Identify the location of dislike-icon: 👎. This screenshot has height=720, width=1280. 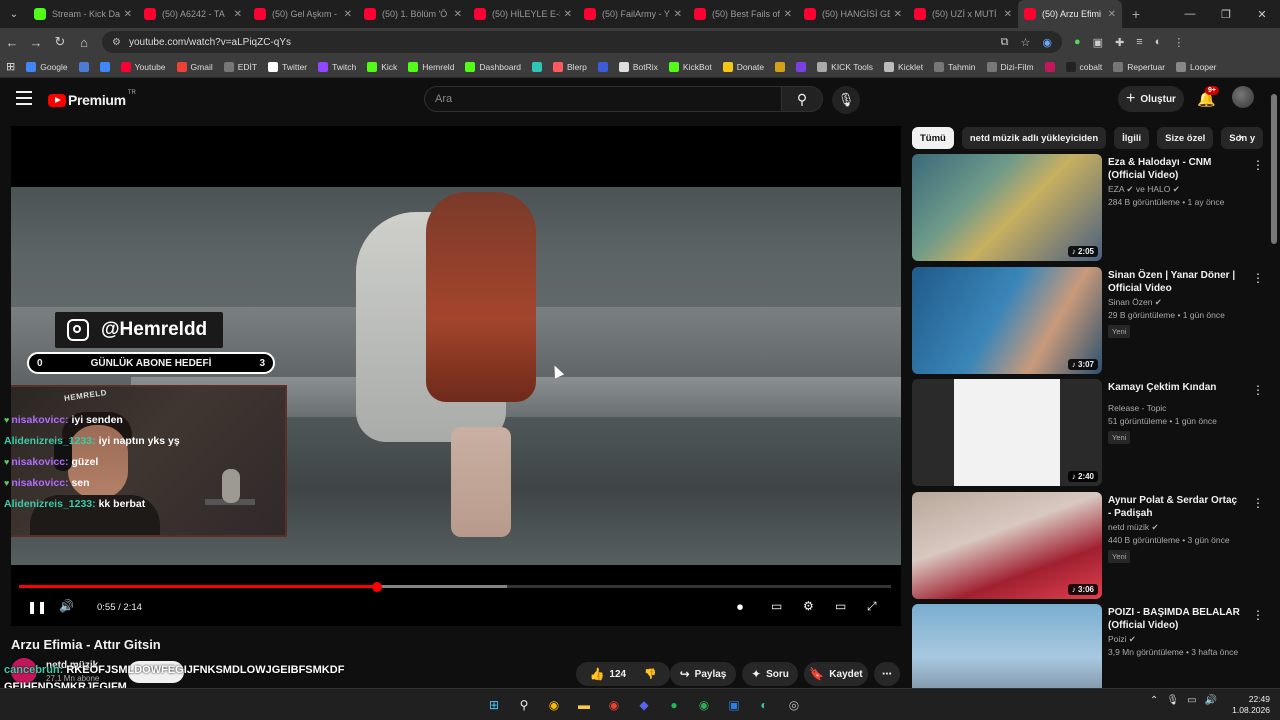
(650, 674).